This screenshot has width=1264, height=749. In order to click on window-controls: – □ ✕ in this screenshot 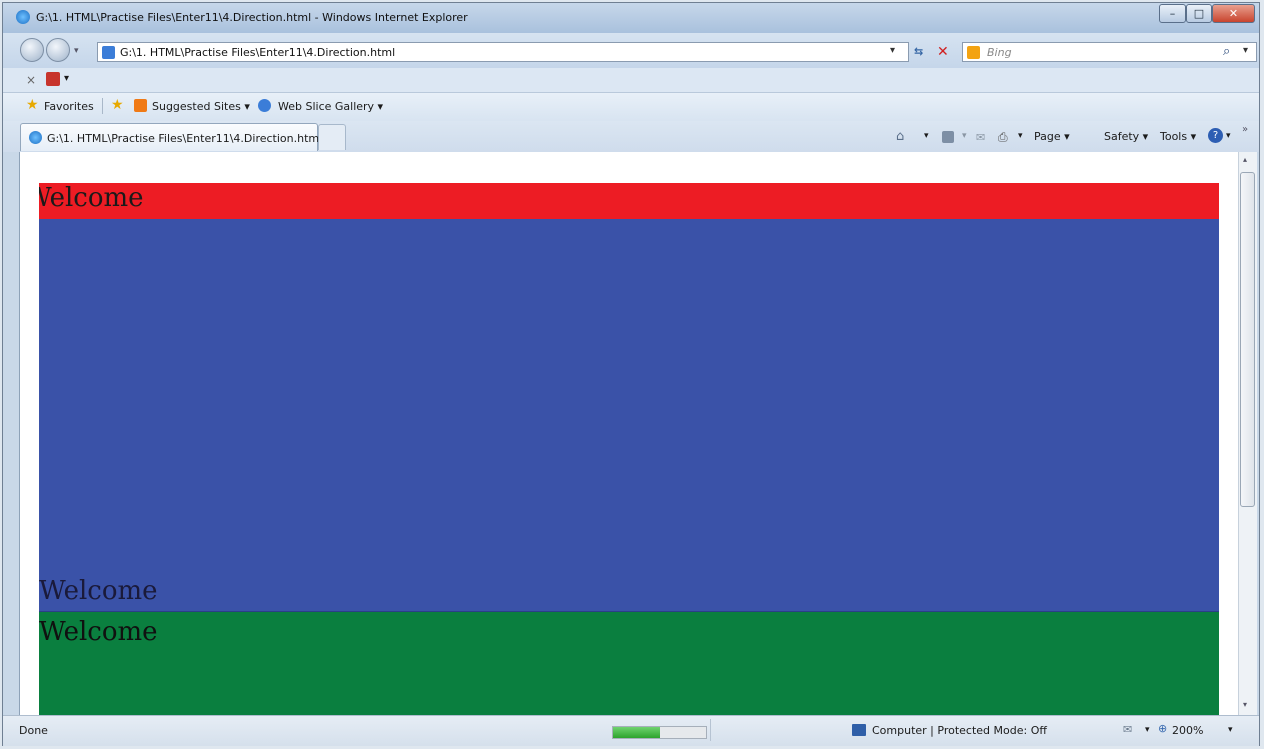, I will do `click(1208, 14)`.